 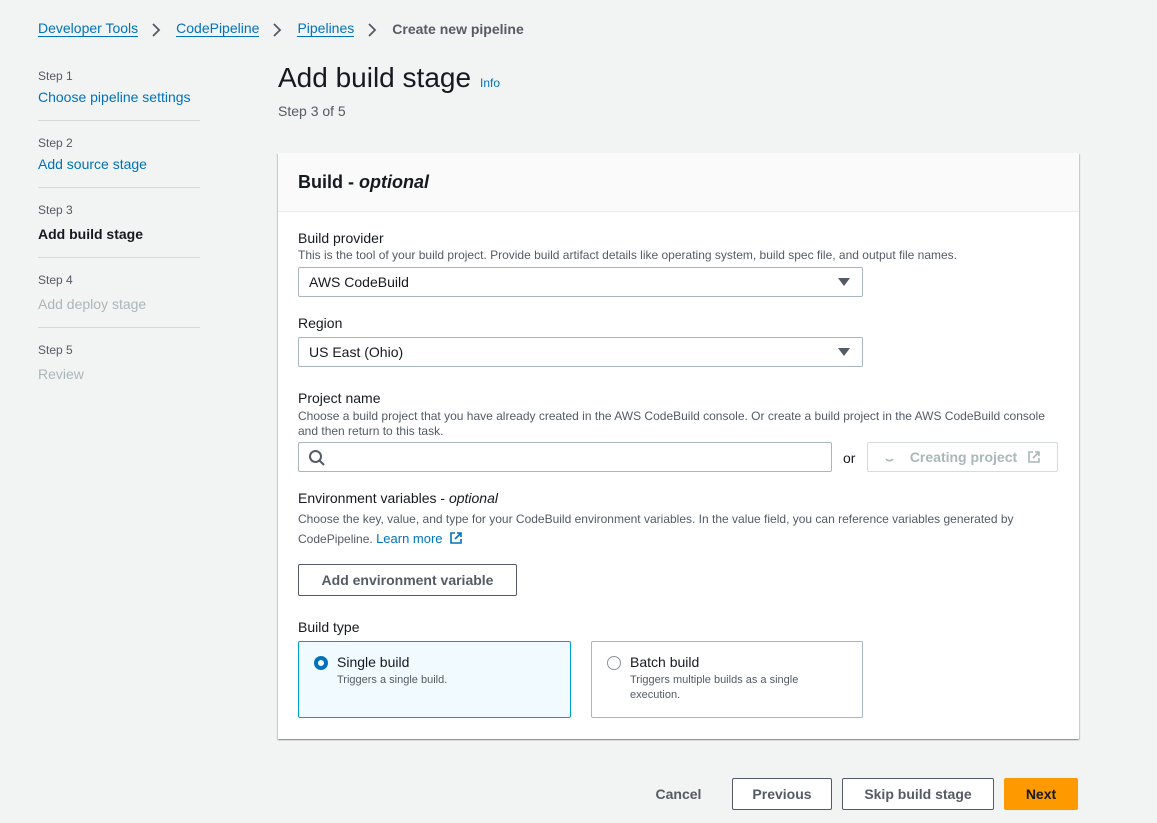 I want to click on region-label: Region, so click(x=320, y=323).